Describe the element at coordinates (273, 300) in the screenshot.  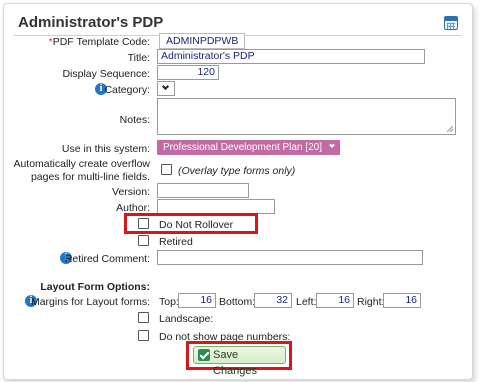
I see `margin-bottom-input: 32` at that location.